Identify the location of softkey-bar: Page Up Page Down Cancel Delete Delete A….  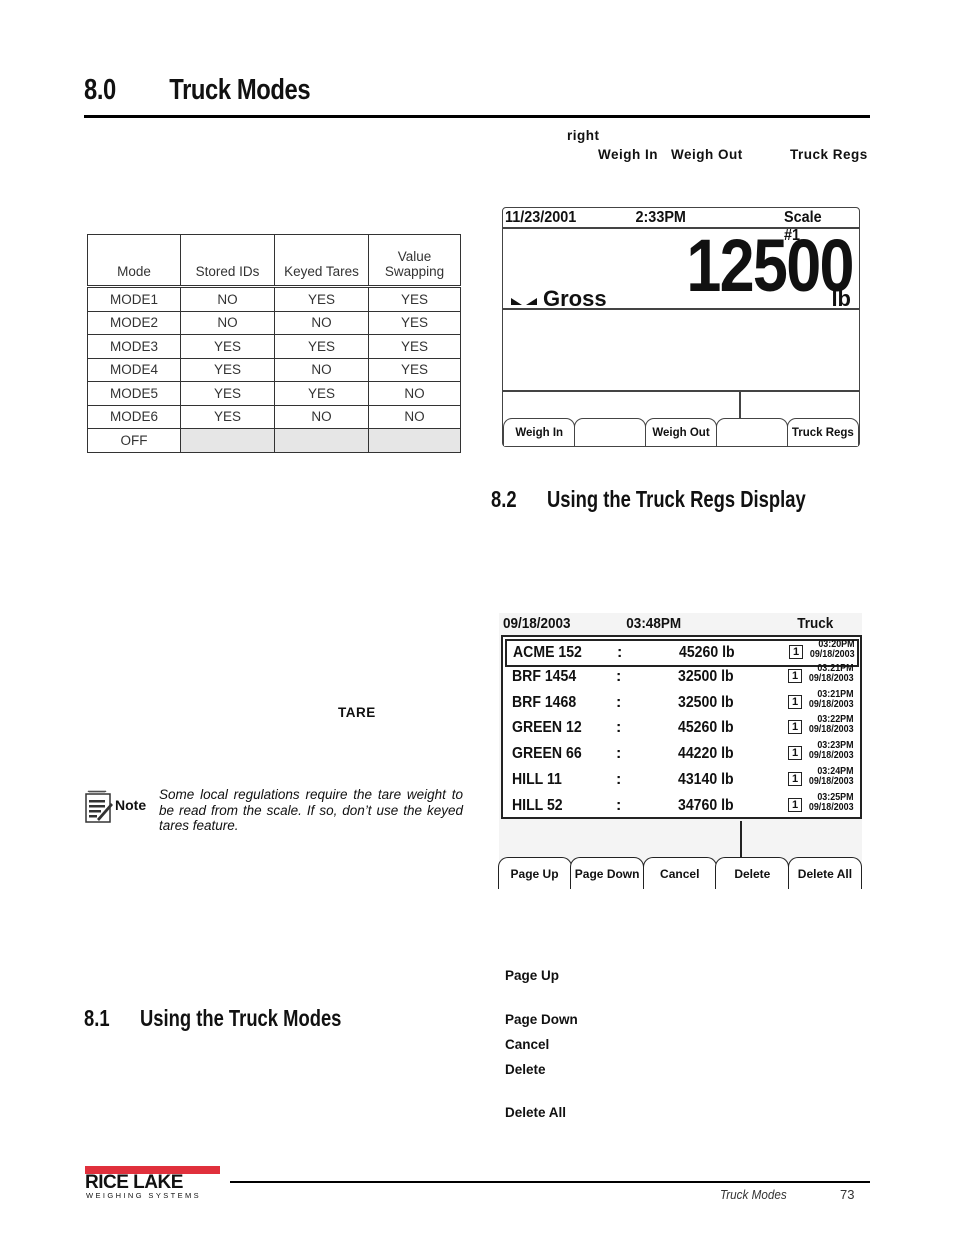
(679, 873).